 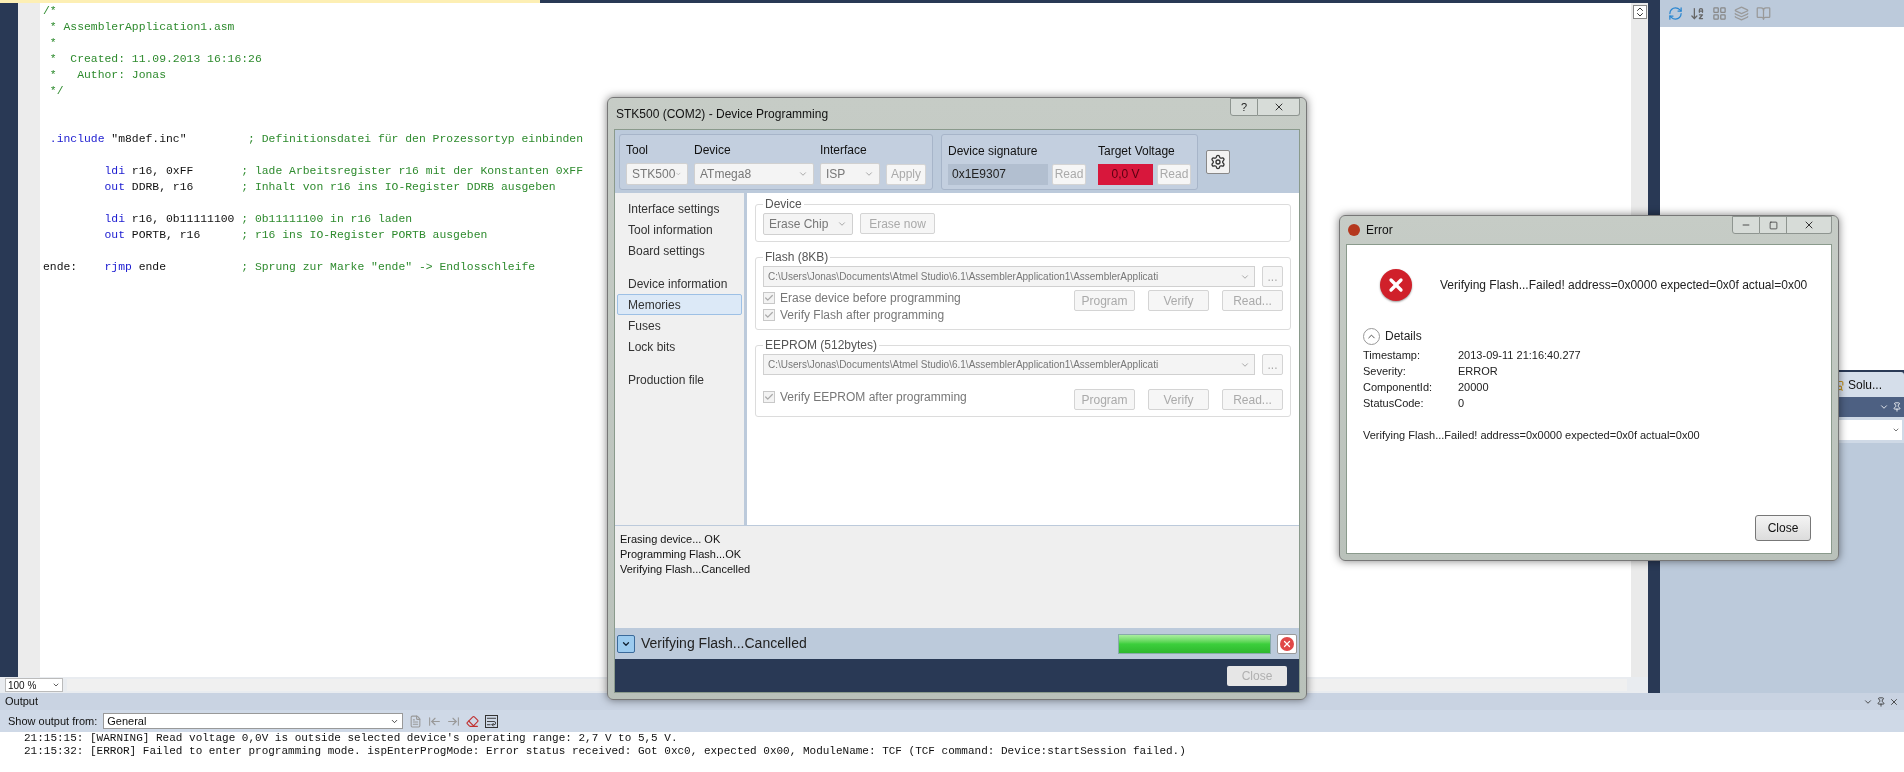 What do you see at coordinates (22, 702) in the screenshot?
I see `panel-title: Output` at bounding box center [22, 702].